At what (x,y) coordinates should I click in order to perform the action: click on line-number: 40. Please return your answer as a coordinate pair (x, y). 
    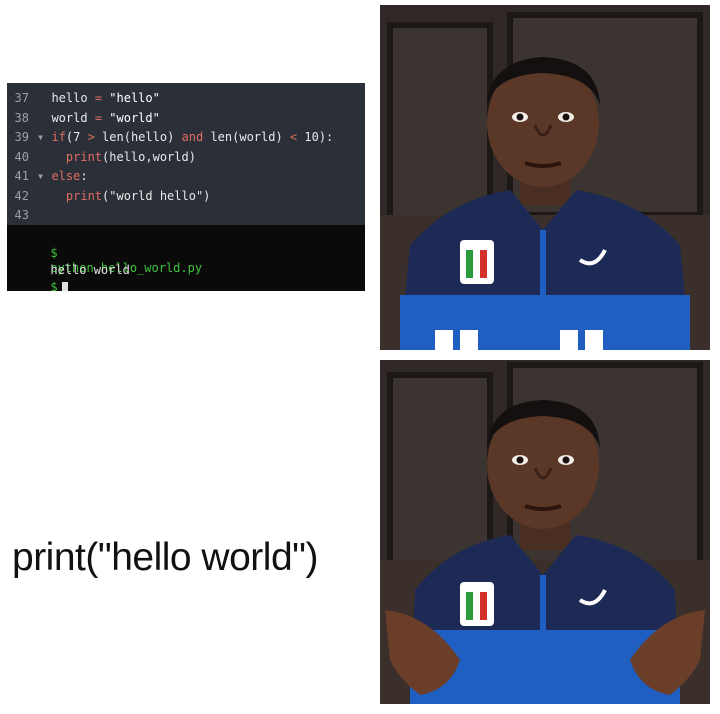
    Looking at the image, I should click on (21, 156).